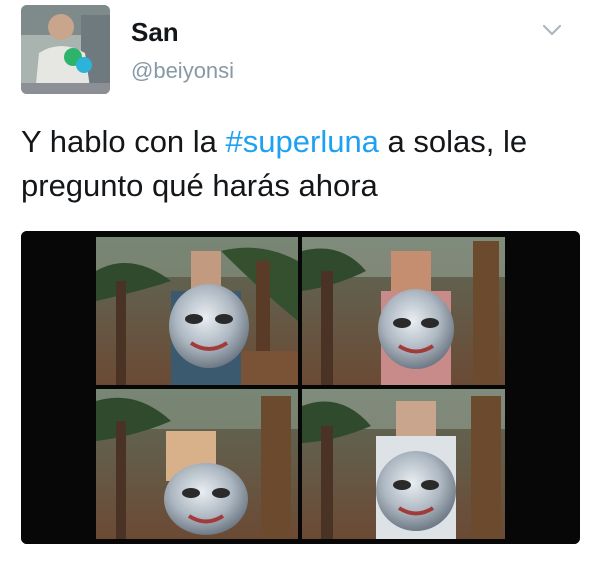 Image resolution: width=600 pixels, height=561 pixels. I want to click on hashtag-link: #superluna, so click(302, 141).